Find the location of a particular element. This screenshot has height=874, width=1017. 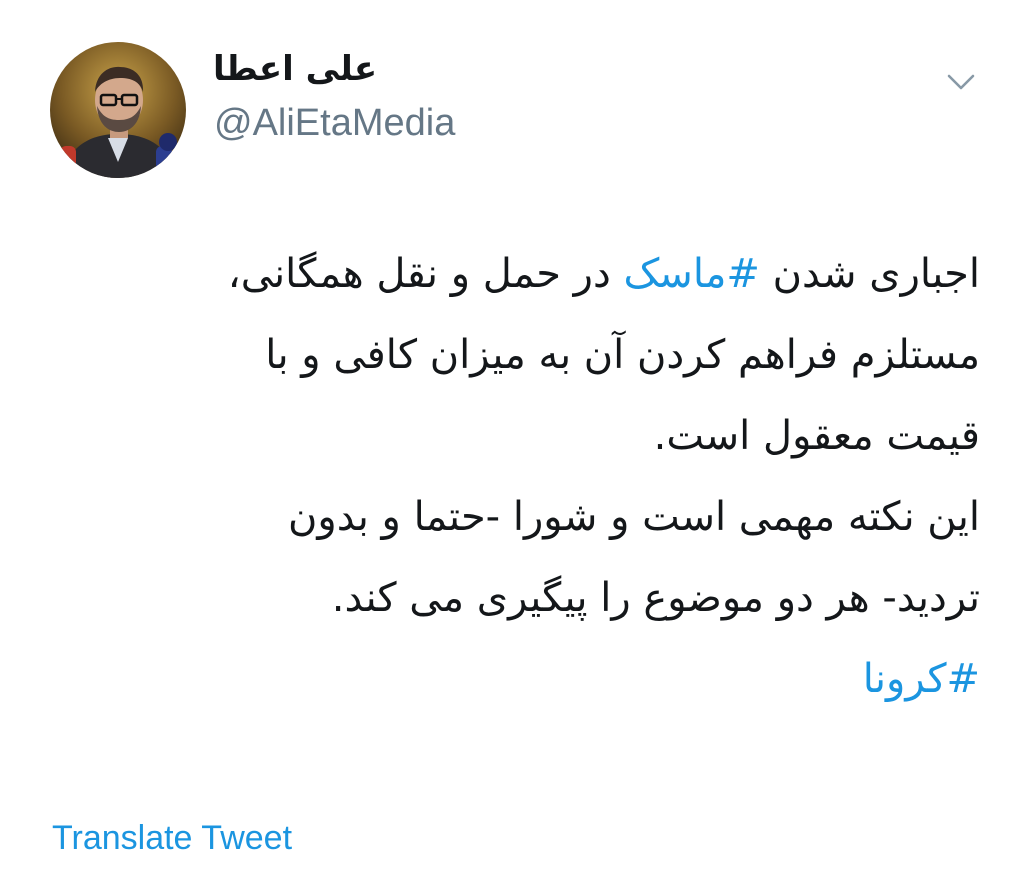

tweet-line: #کرونا is located at coordinates (510, 679).